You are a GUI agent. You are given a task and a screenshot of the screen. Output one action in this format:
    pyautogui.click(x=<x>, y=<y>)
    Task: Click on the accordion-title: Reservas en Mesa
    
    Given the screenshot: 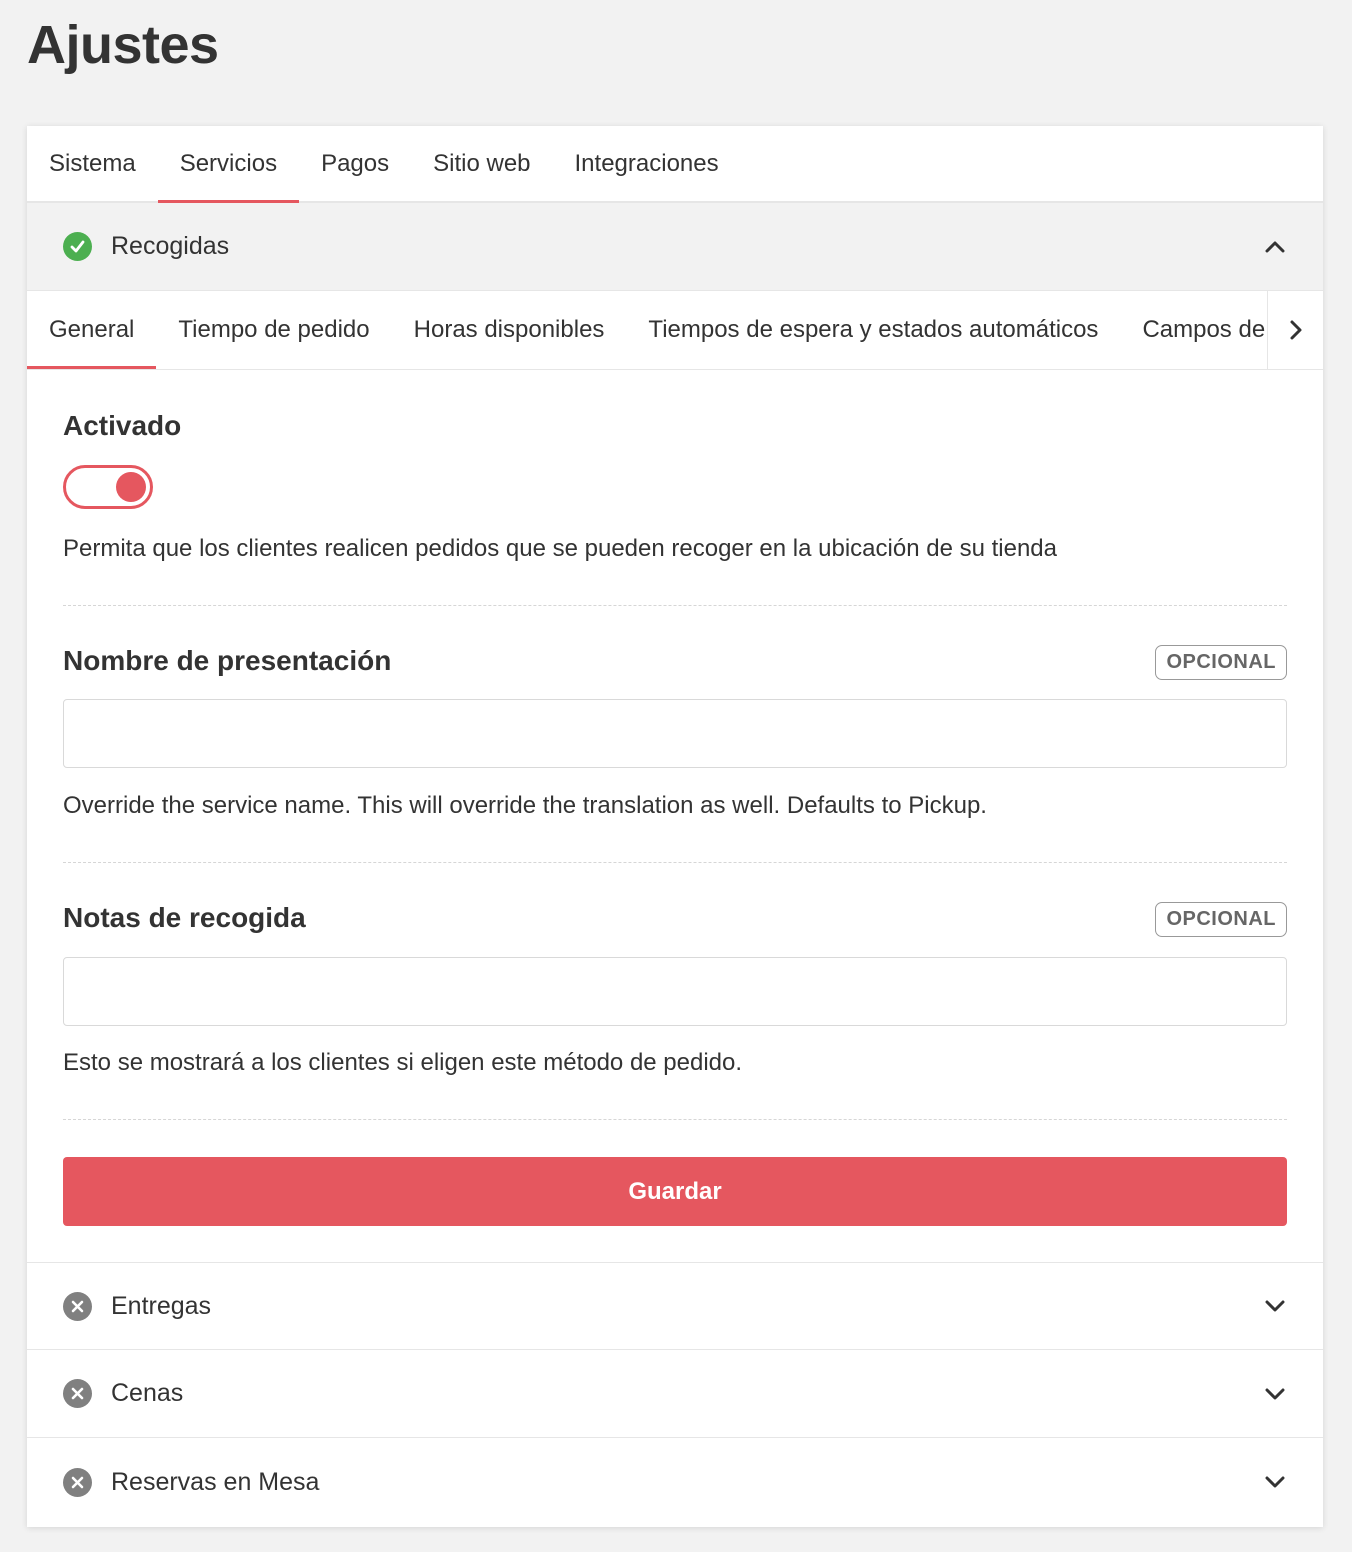 What is the action you would take?
    pyautogui.click(x=215, y=1481)
    